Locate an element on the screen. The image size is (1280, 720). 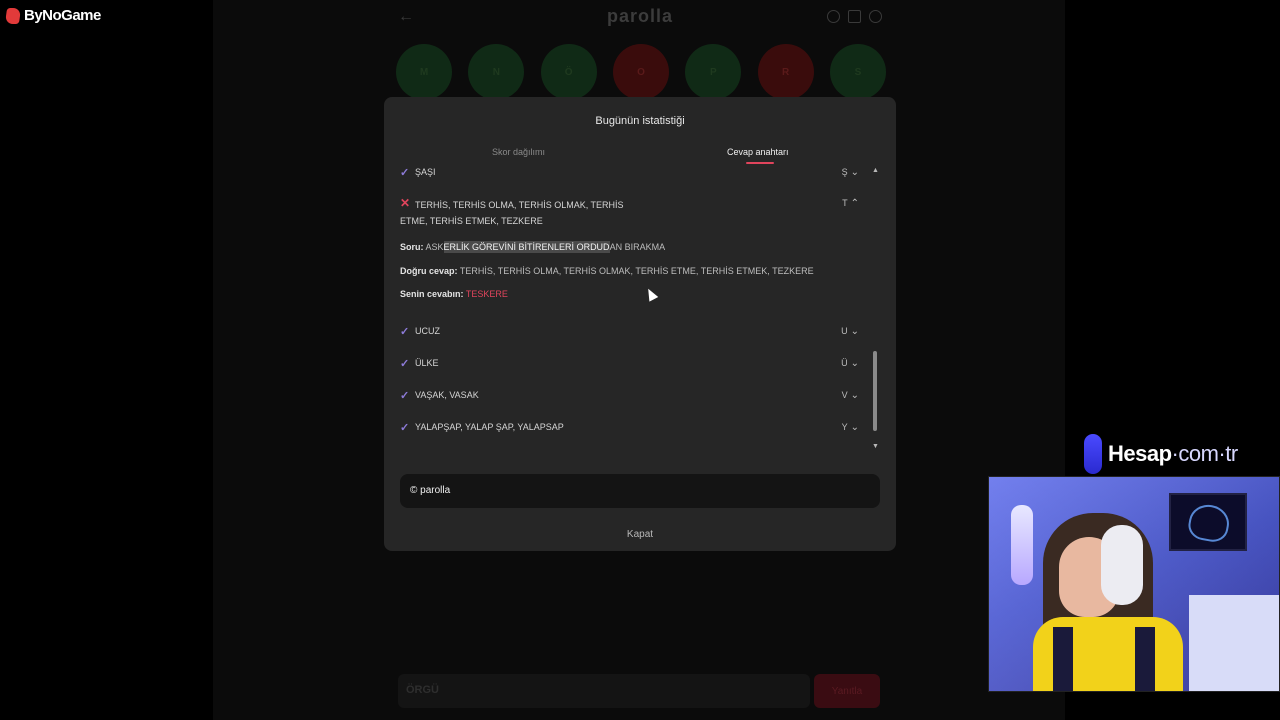
answer-text: YALAPŞAP, YALAP ŞAP, YALAPSAP is located at coordinates (489, 427).